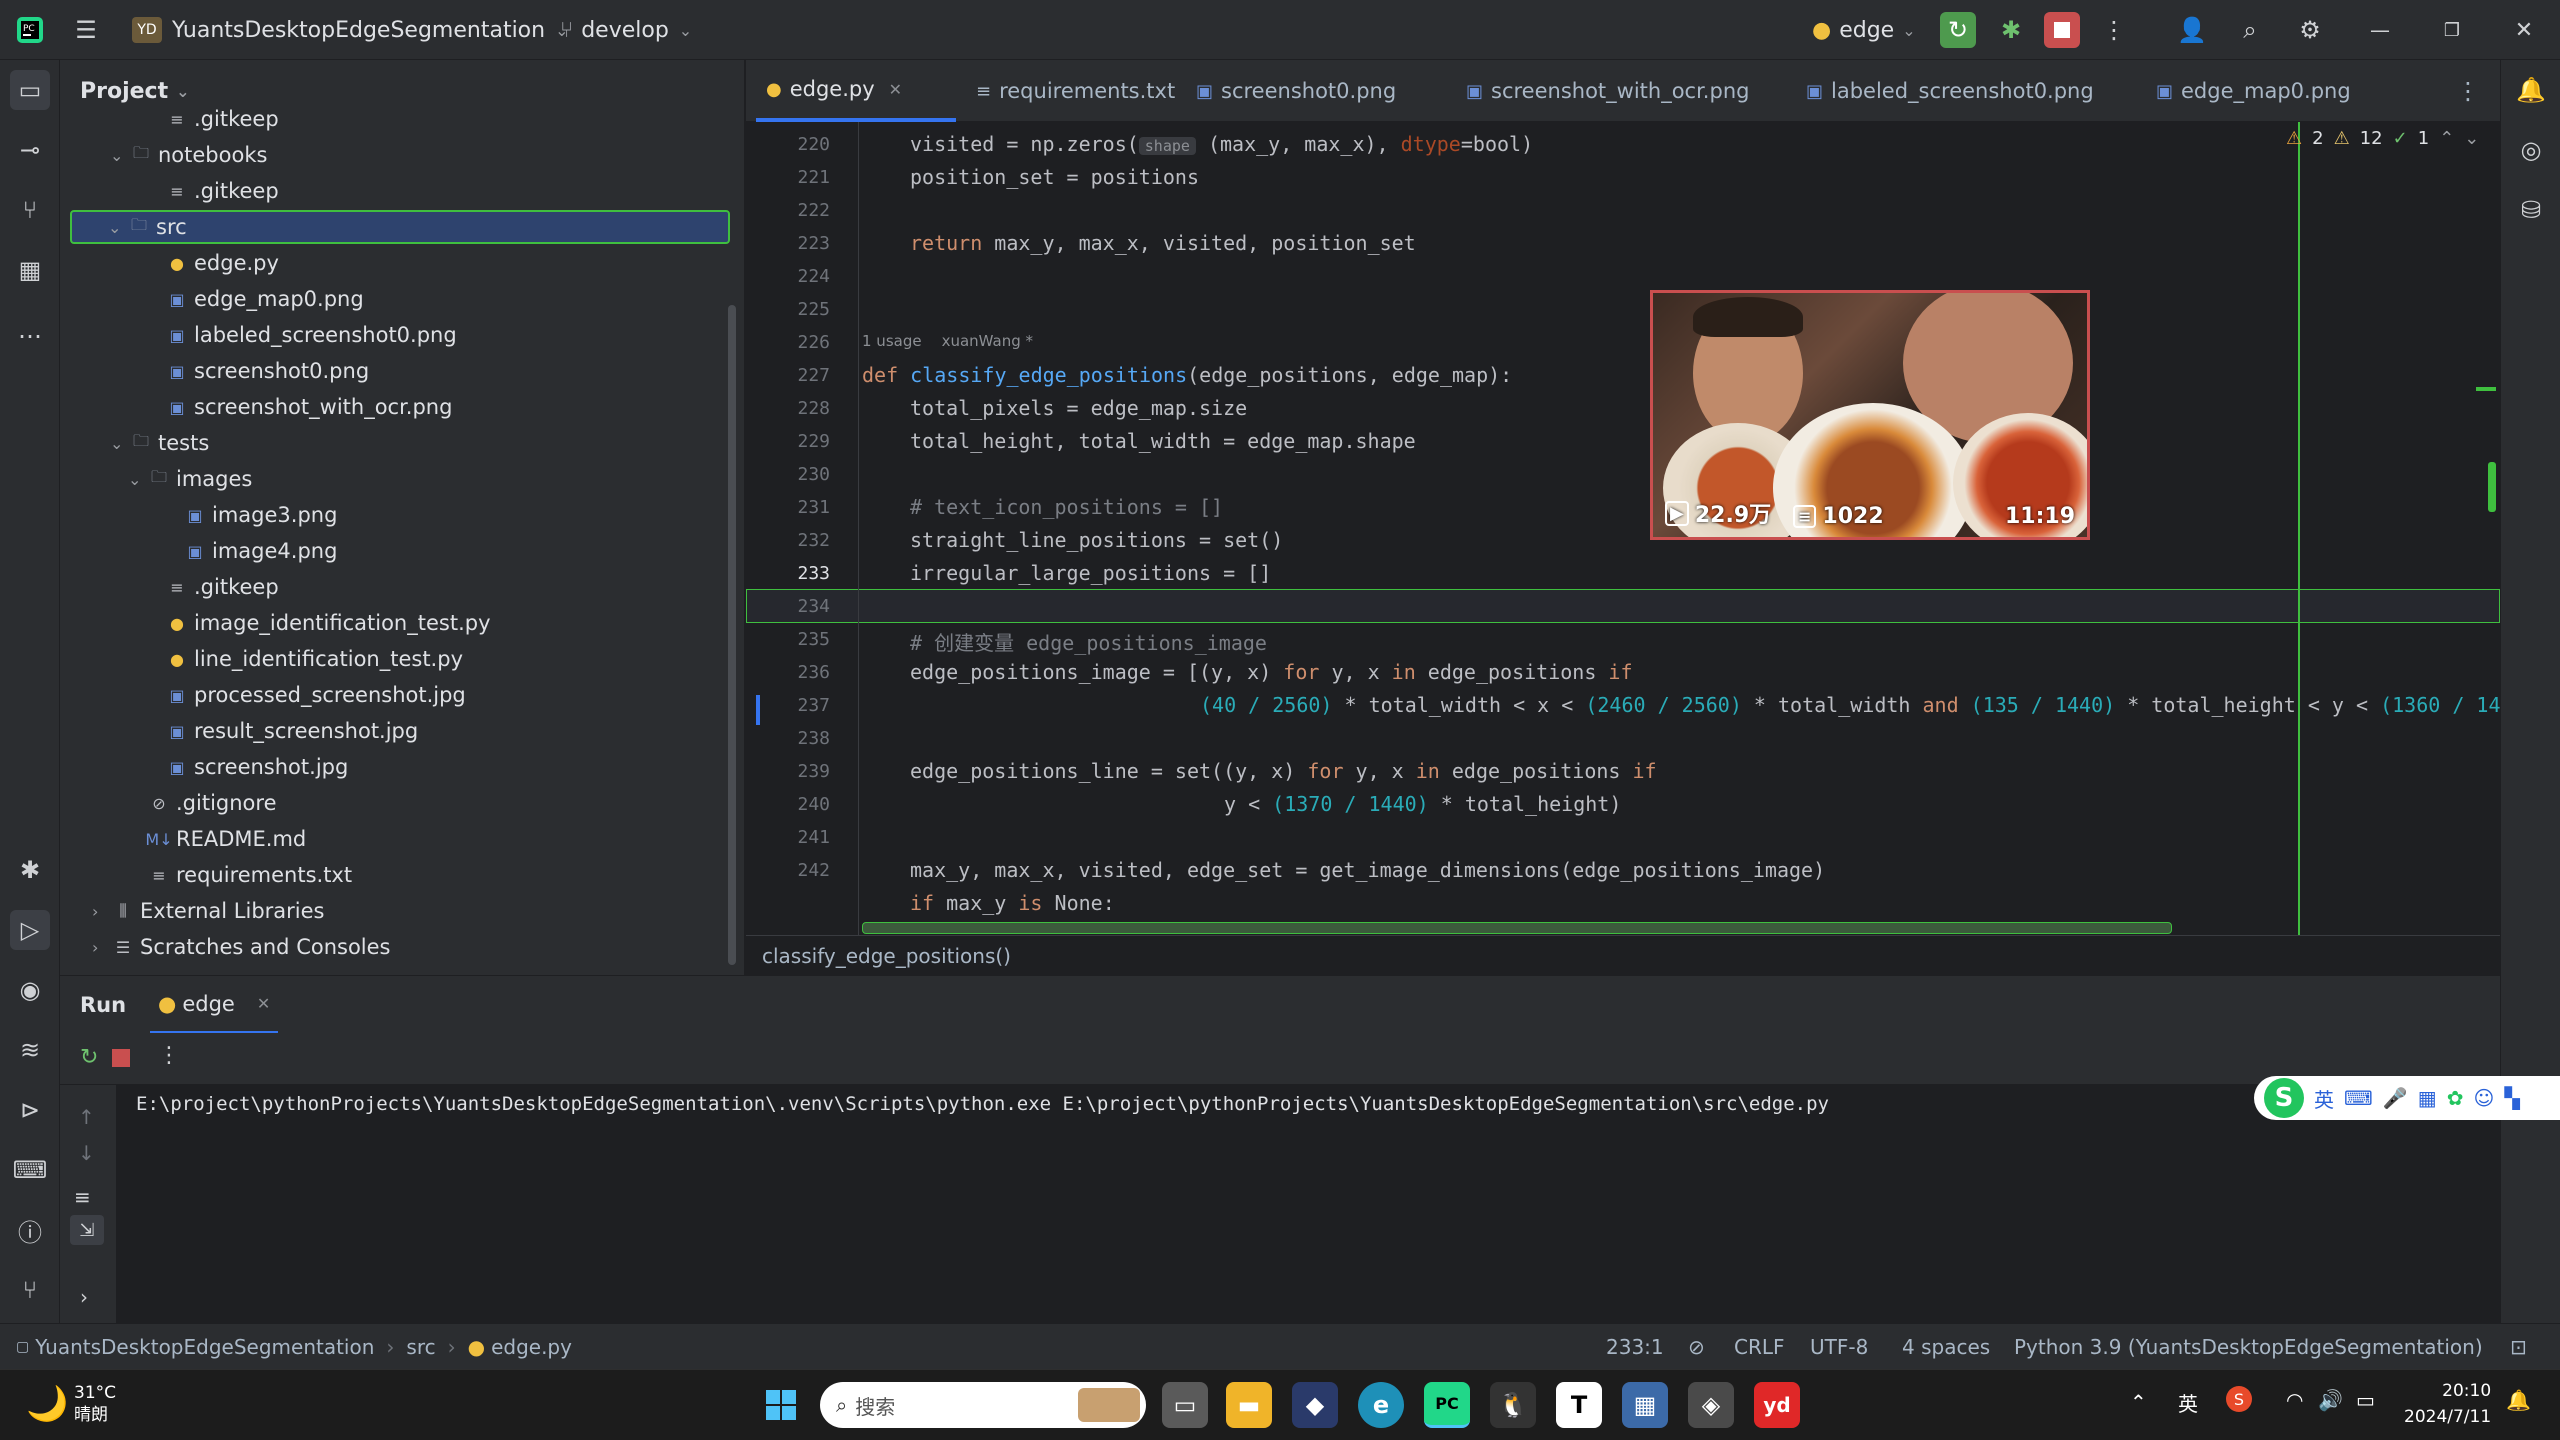  I want to click on tree-item: M↓ README.md, so click(190, 839).